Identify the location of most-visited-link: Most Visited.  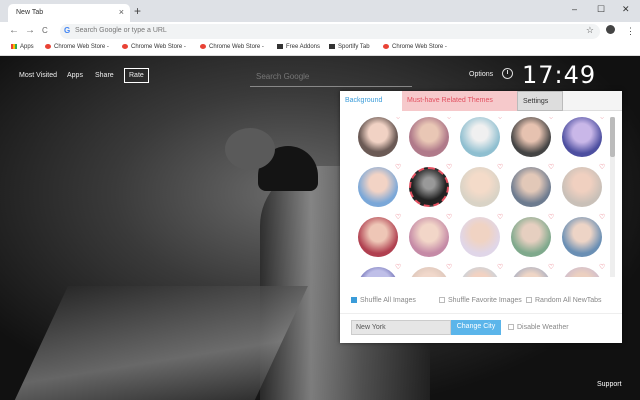
(38, 75).